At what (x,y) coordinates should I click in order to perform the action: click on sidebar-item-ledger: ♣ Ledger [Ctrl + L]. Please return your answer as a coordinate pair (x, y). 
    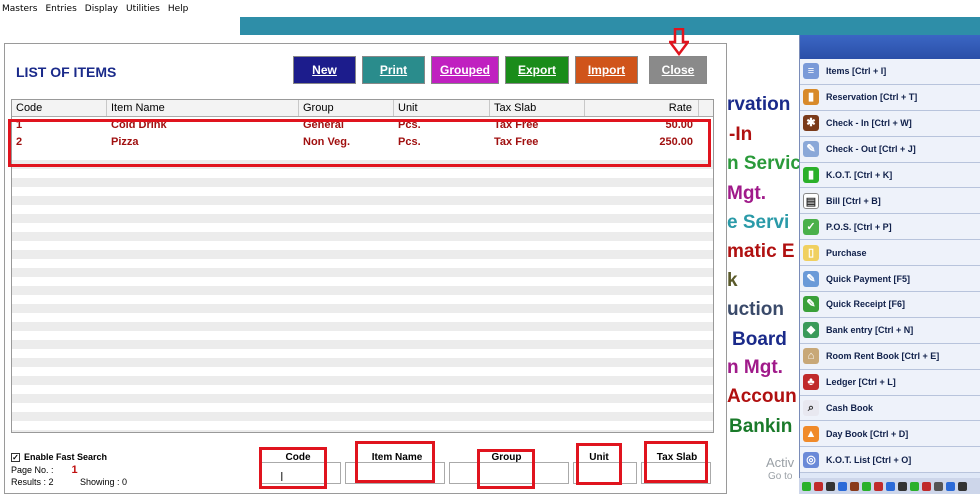
    Looking at the image, I should click on (890, 382).